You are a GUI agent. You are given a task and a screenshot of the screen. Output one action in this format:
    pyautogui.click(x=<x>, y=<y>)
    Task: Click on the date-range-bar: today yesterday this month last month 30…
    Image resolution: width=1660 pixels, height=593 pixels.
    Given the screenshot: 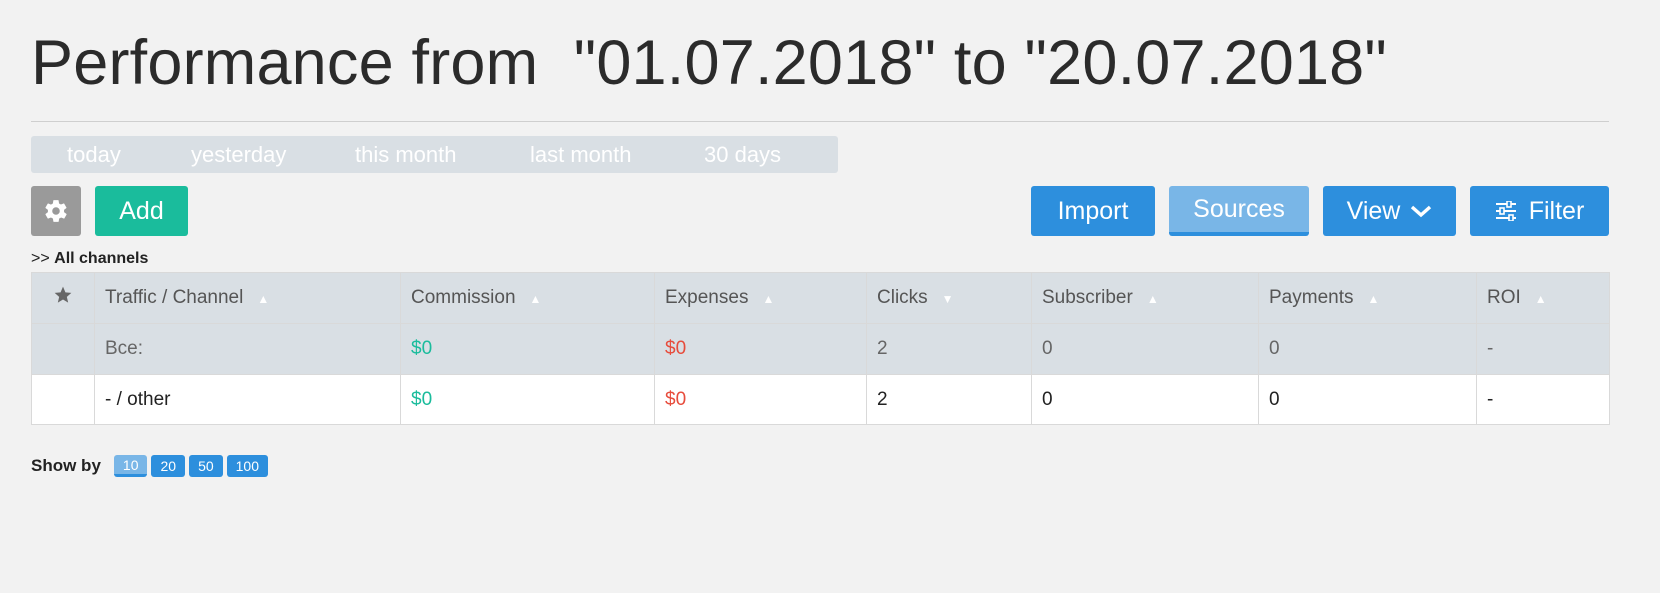 What is the action you would take?
    pyautogui.click(x=434, y=154)
    